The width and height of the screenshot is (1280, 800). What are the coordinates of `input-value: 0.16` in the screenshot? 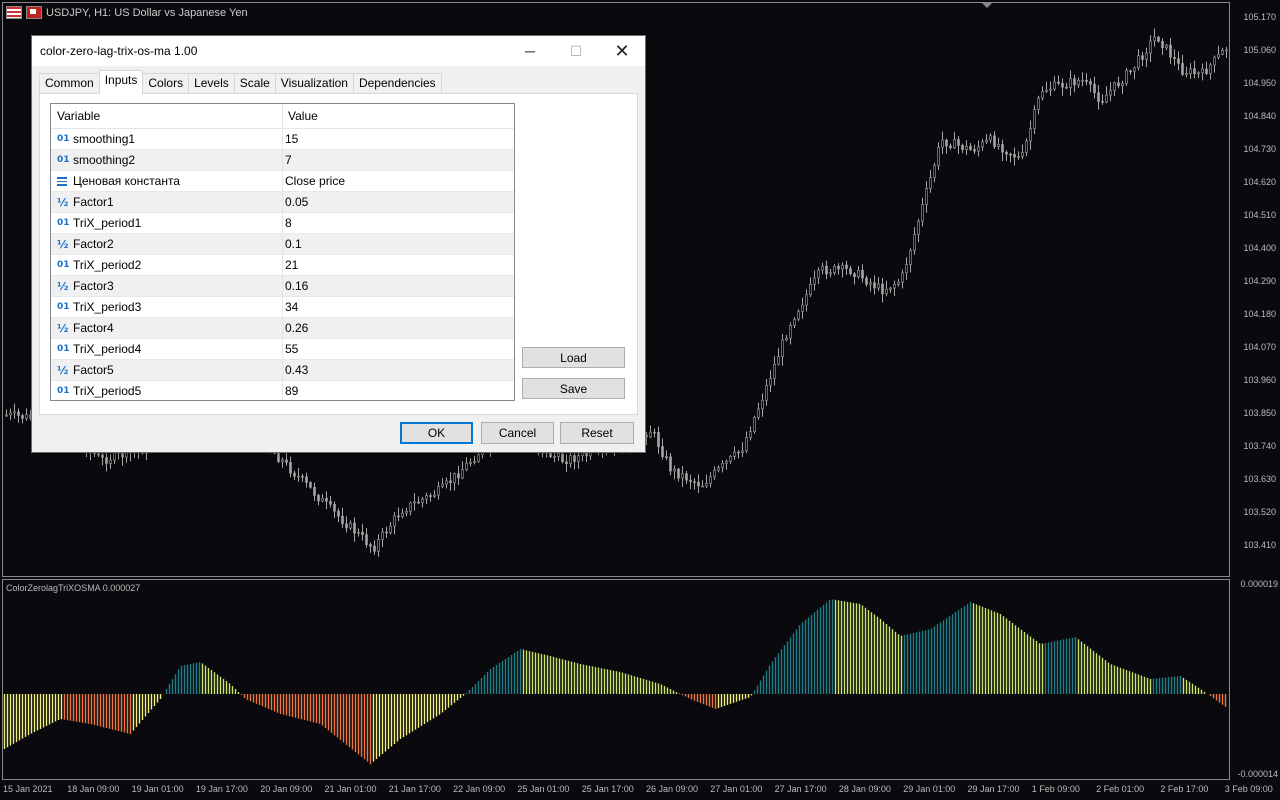 It's located at (295, 286).